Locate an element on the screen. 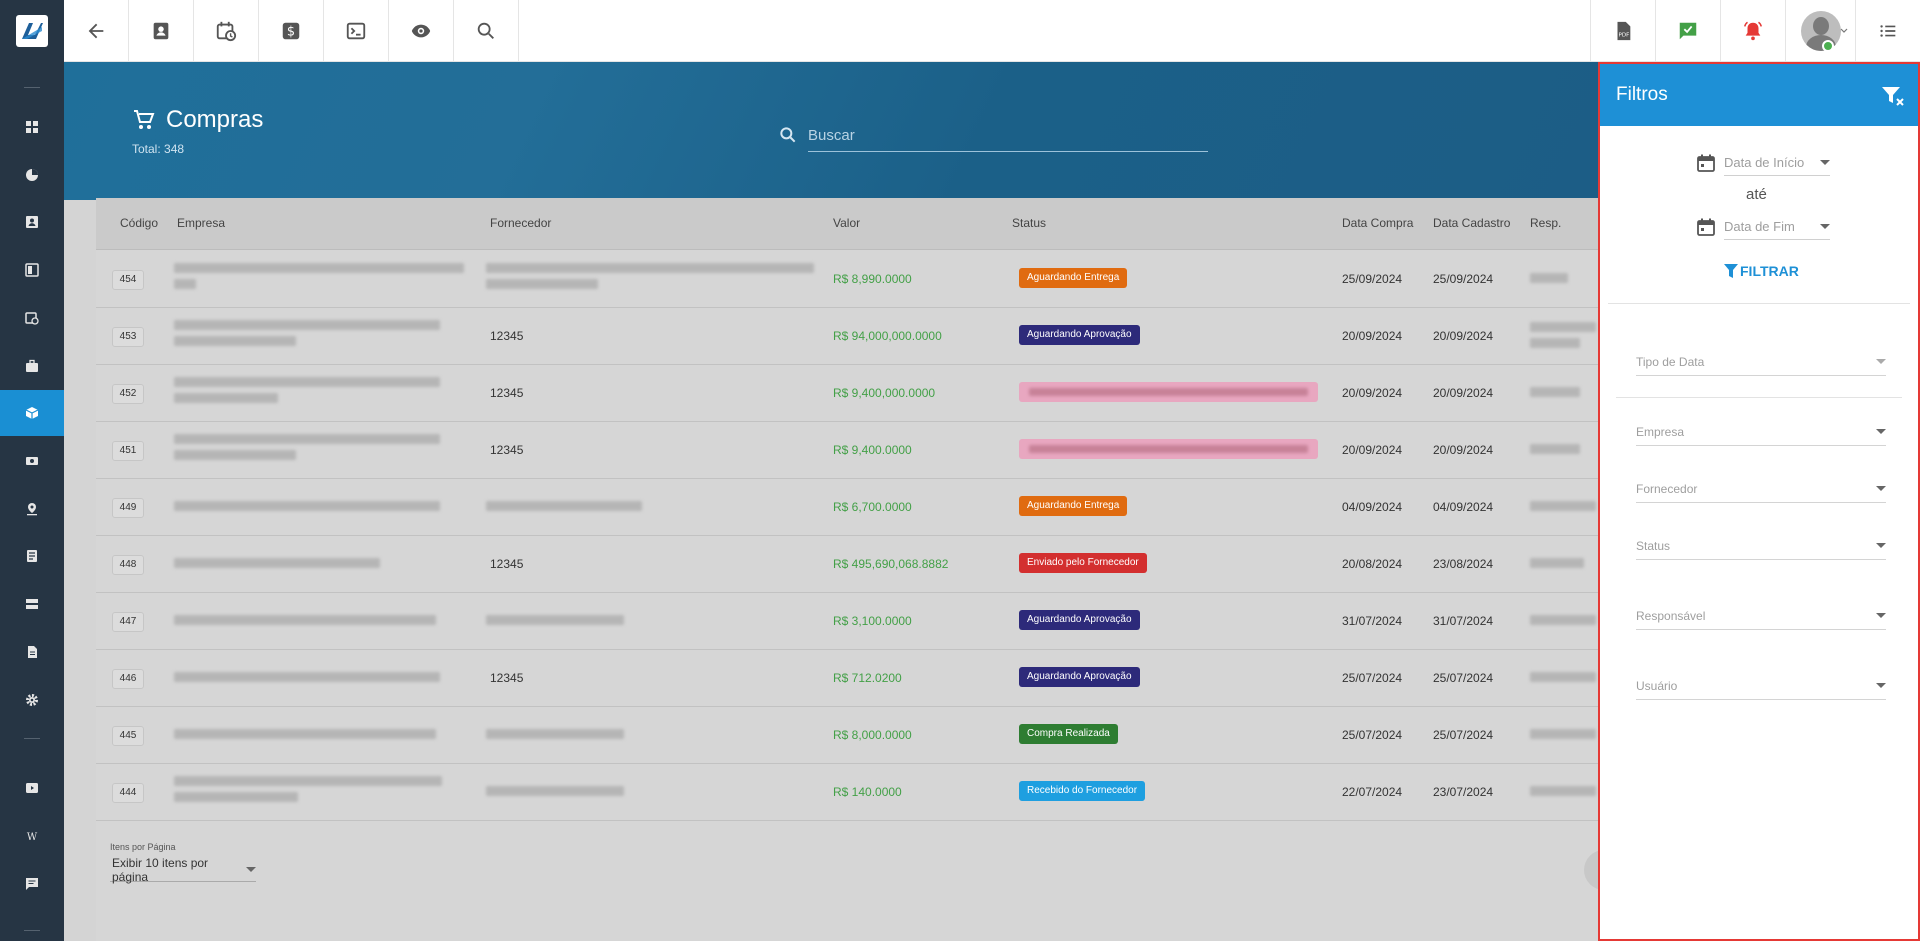 This screenshot has width=1920, height=941. responsible-select: Responsável is located at coordinates (1761, 616).